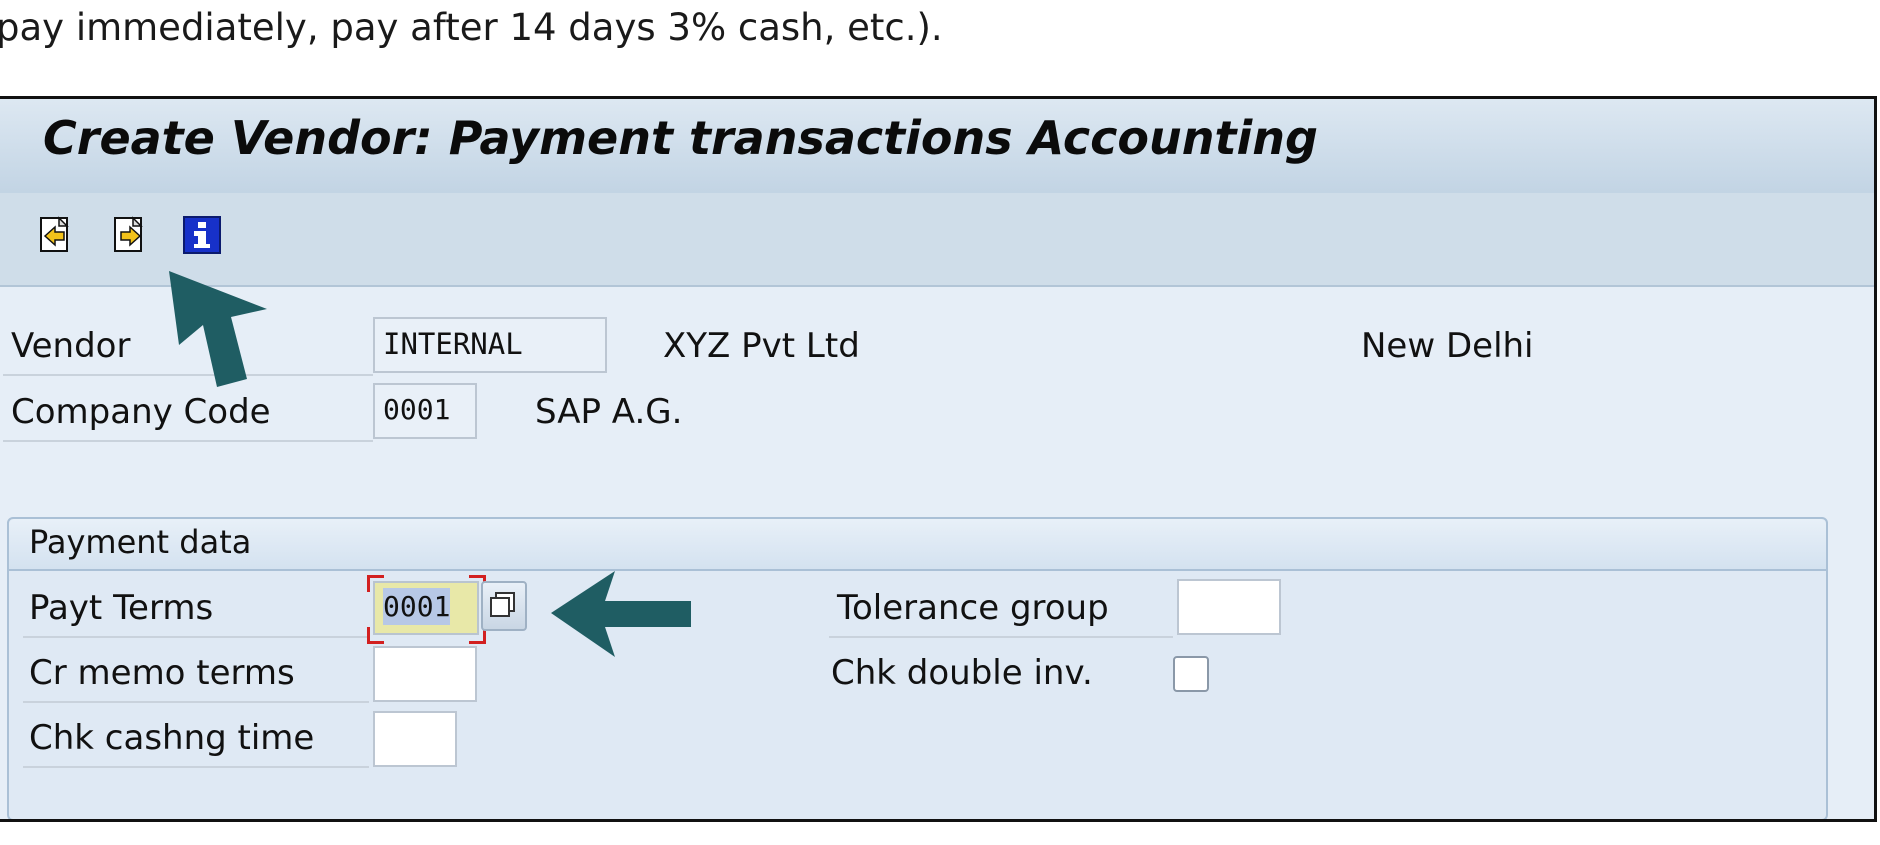  What do you see at coordinates (621, 614) in the screenshot?
I see `annotation-arrow-payt-terms` at bounding box center [621, 614].